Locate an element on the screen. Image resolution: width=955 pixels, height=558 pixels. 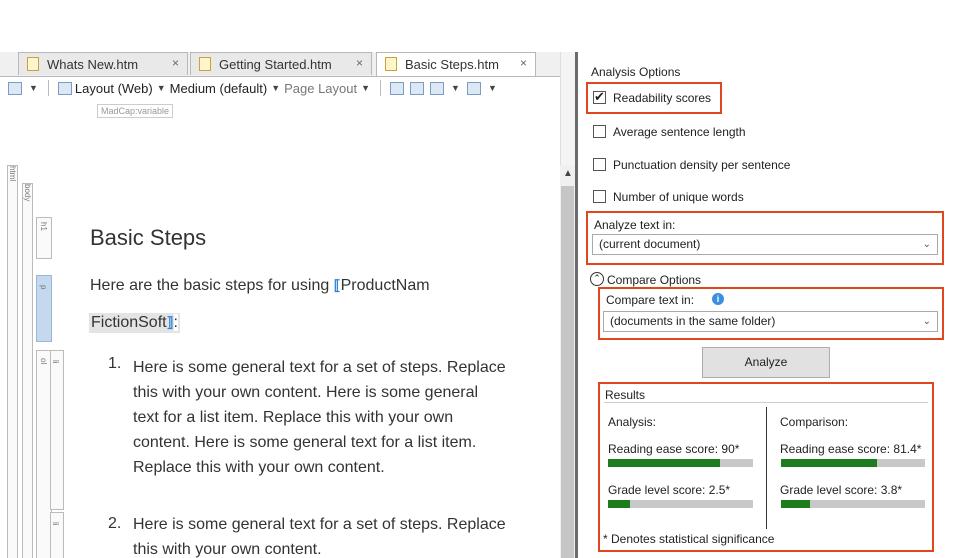
list-line: this with your own content. is located at coordinates (227, 549).